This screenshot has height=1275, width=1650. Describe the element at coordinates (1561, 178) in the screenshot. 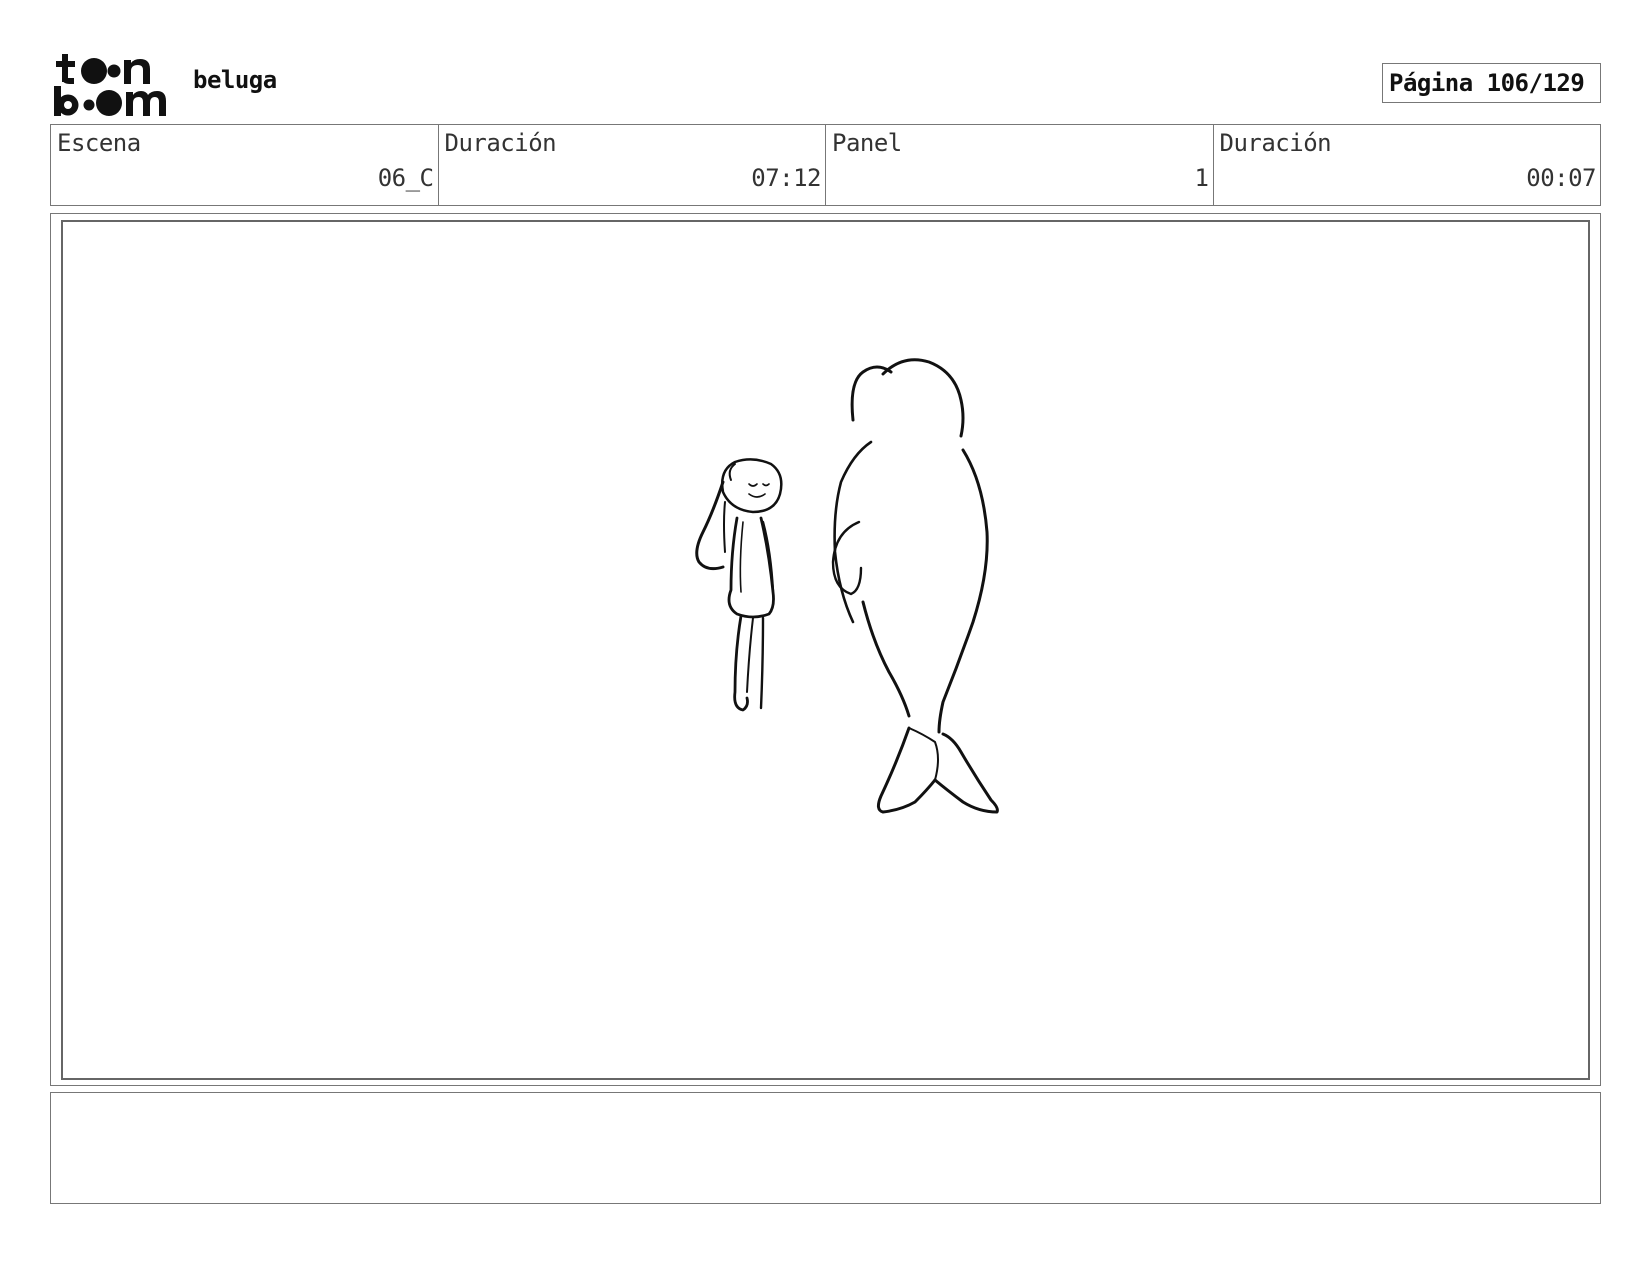

I see `panel-duration-value: 00:07` at that location.